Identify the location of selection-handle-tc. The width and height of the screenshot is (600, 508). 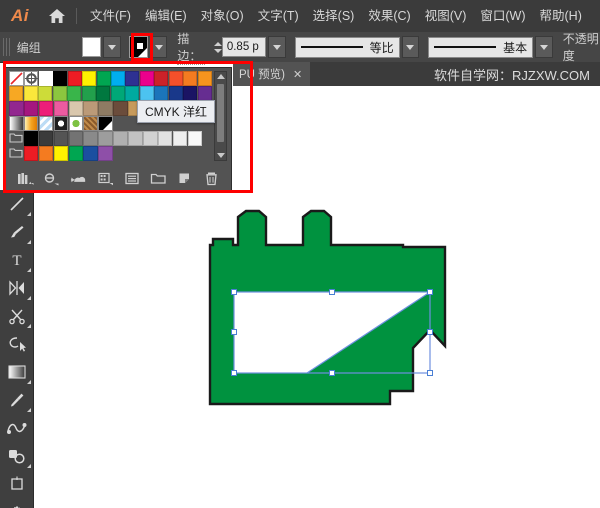
(332, 292).